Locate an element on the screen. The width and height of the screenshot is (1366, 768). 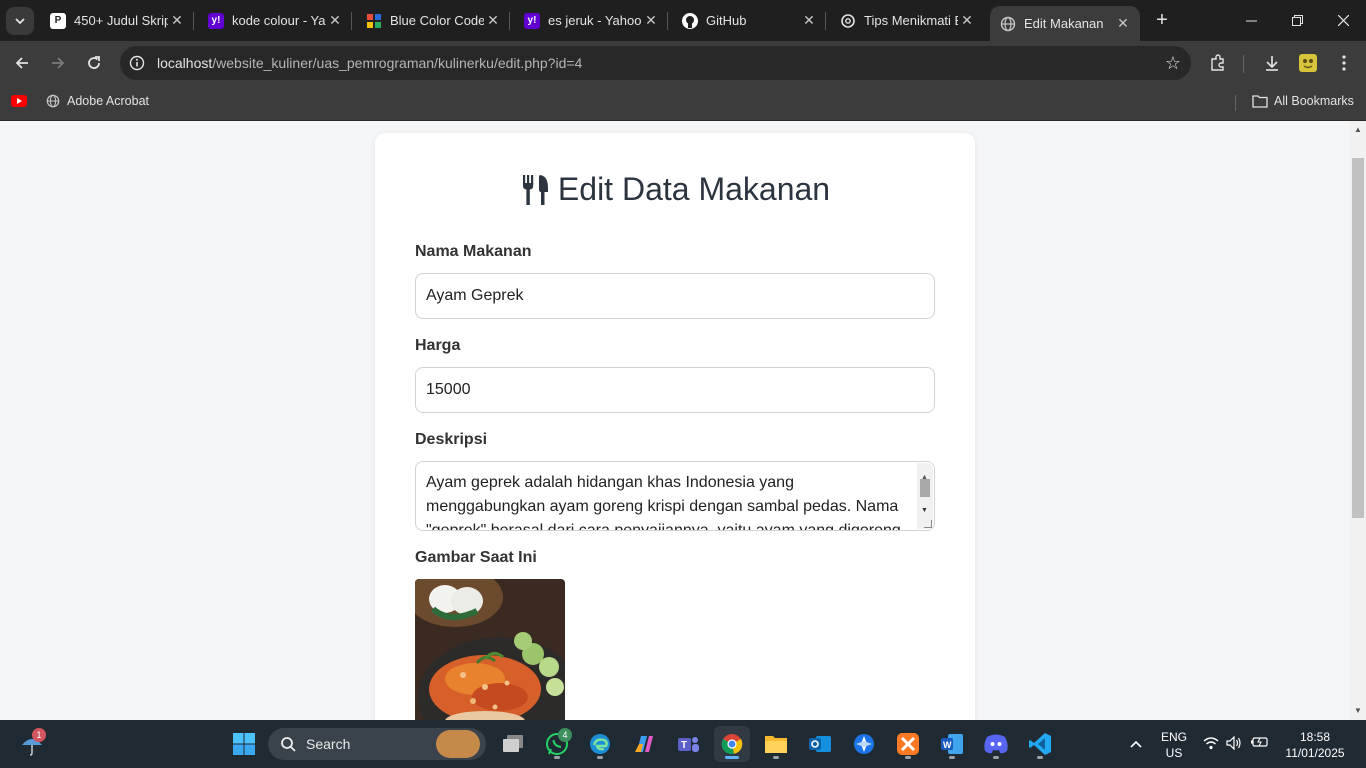
compass-icon is located at coordinates (864, 744).